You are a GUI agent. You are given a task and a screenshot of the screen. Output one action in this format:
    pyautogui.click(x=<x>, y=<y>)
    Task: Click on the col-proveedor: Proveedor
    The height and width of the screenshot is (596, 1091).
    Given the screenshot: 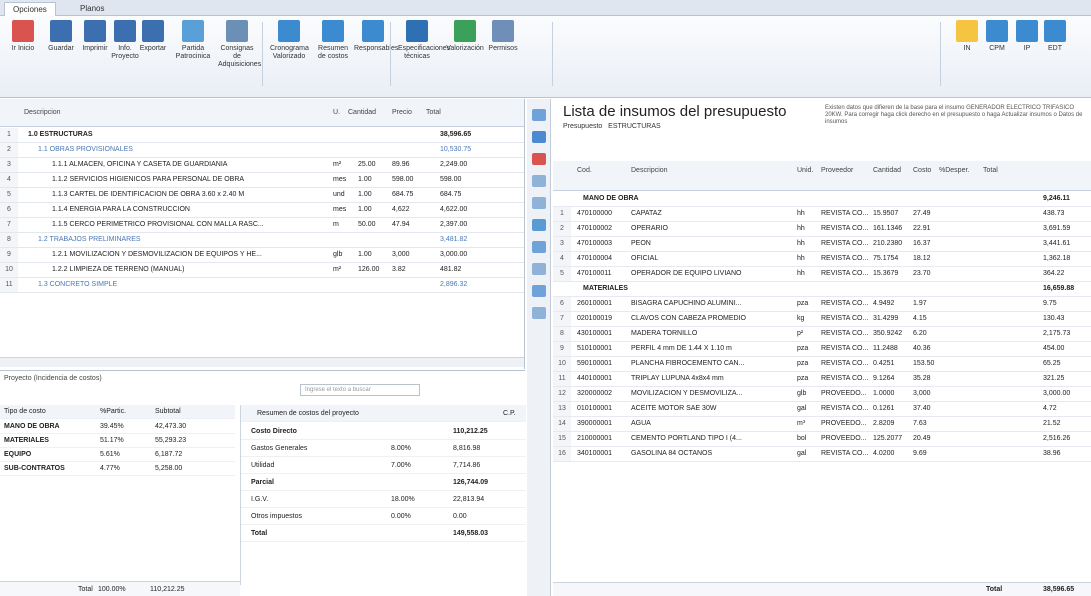 What is the action you would take?
    pyautogui.click(x=837, y=170)
    